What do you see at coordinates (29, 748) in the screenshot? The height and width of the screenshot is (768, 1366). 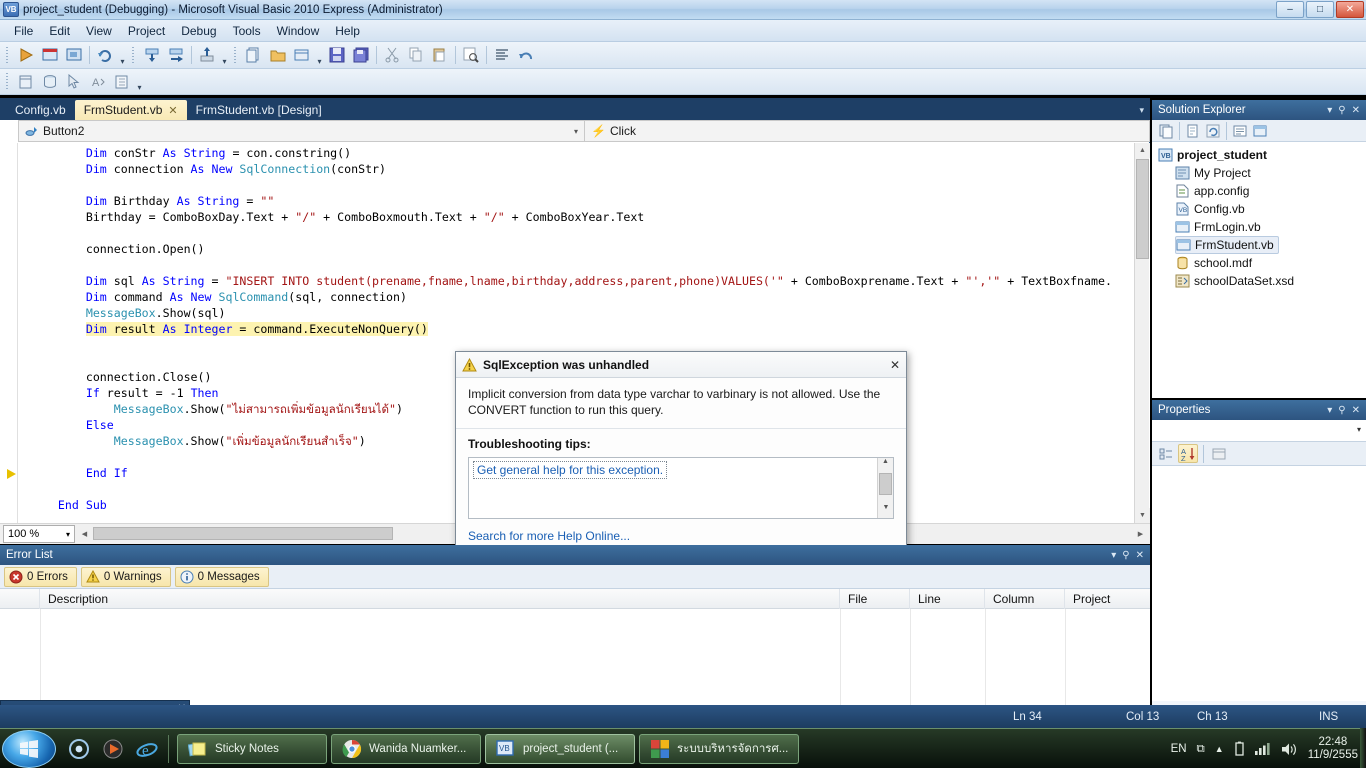 I see `start-button` at bounding box center [29, 748].